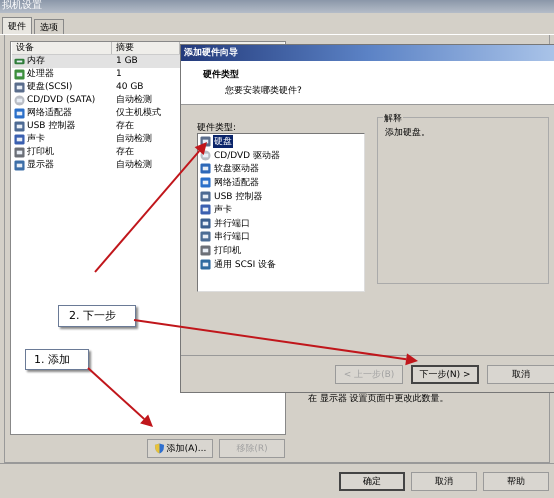 The width and height of the screenshot is (554, 498). What do you see at coordinates (40, 165) in the screenshot?
I see `device-name: 显示器` at bounding box center [40, 165].